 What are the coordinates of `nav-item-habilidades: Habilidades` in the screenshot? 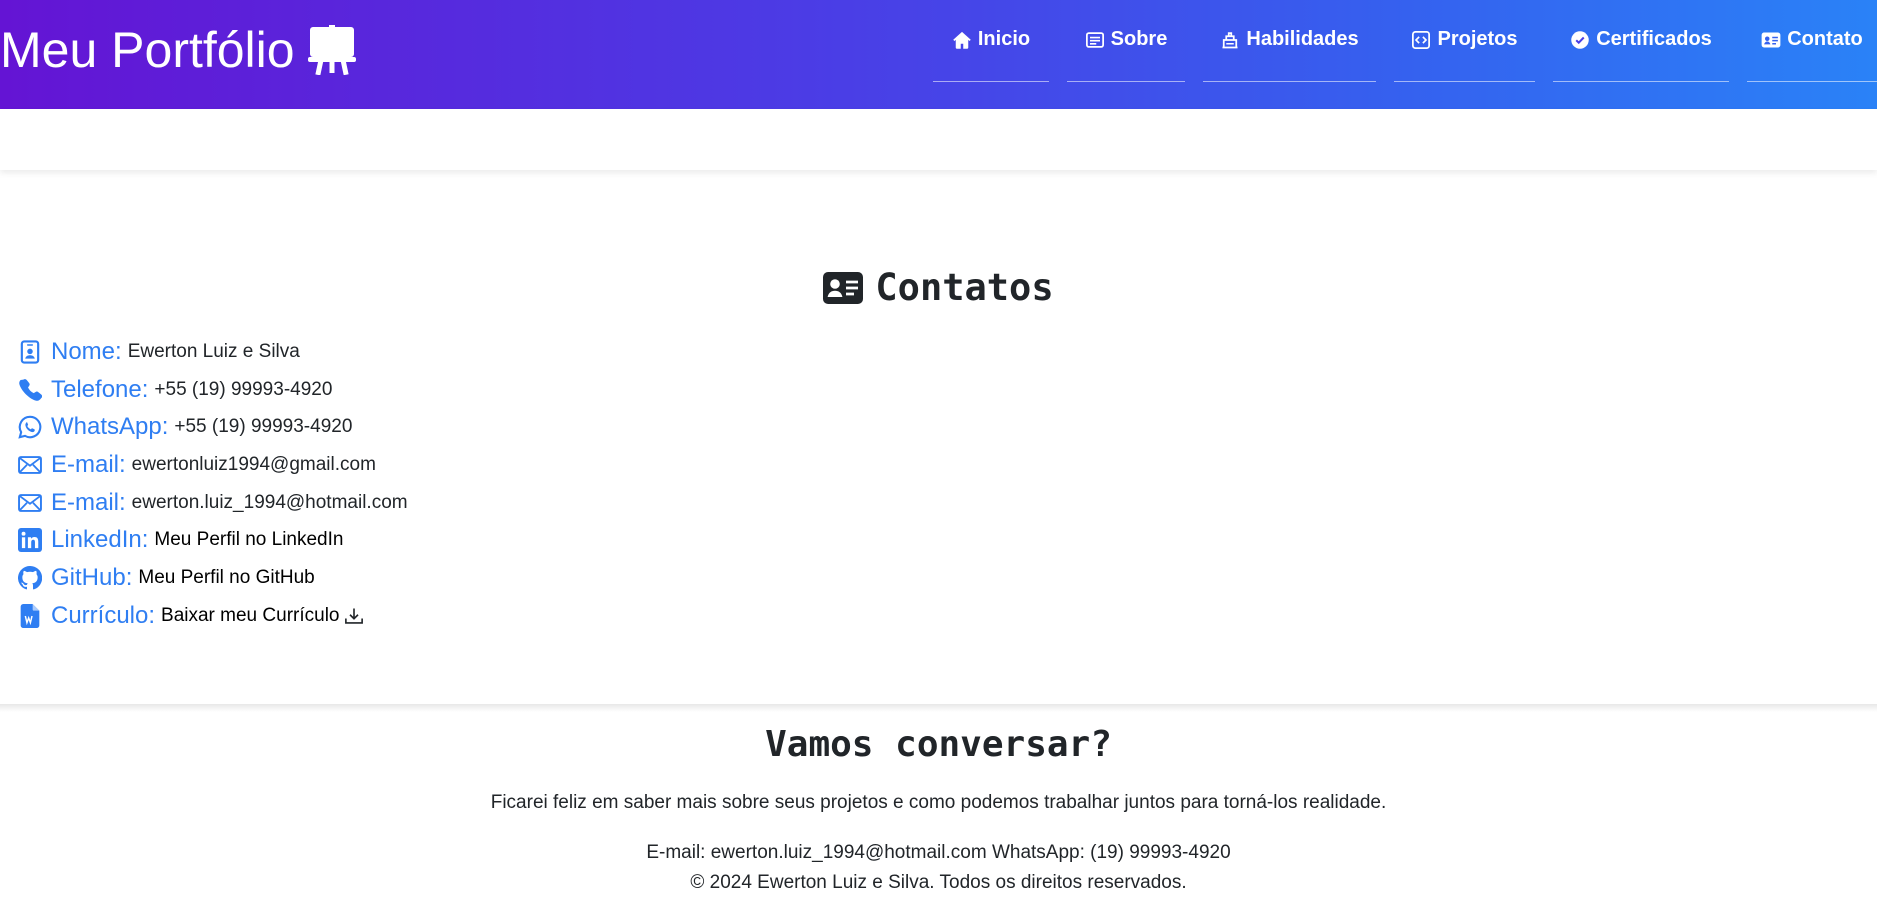 It's located at (1289, 41).